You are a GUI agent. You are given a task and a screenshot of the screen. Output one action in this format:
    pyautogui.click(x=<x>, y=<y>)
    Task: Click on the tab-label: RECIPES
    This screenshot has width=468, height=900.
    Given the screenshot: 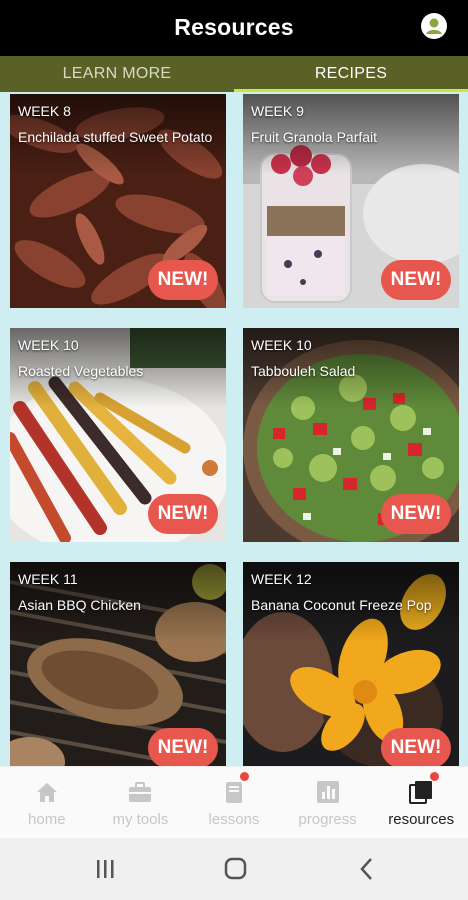 What is the action you would take?
    pyautogui.click(x=351, y=73)
    